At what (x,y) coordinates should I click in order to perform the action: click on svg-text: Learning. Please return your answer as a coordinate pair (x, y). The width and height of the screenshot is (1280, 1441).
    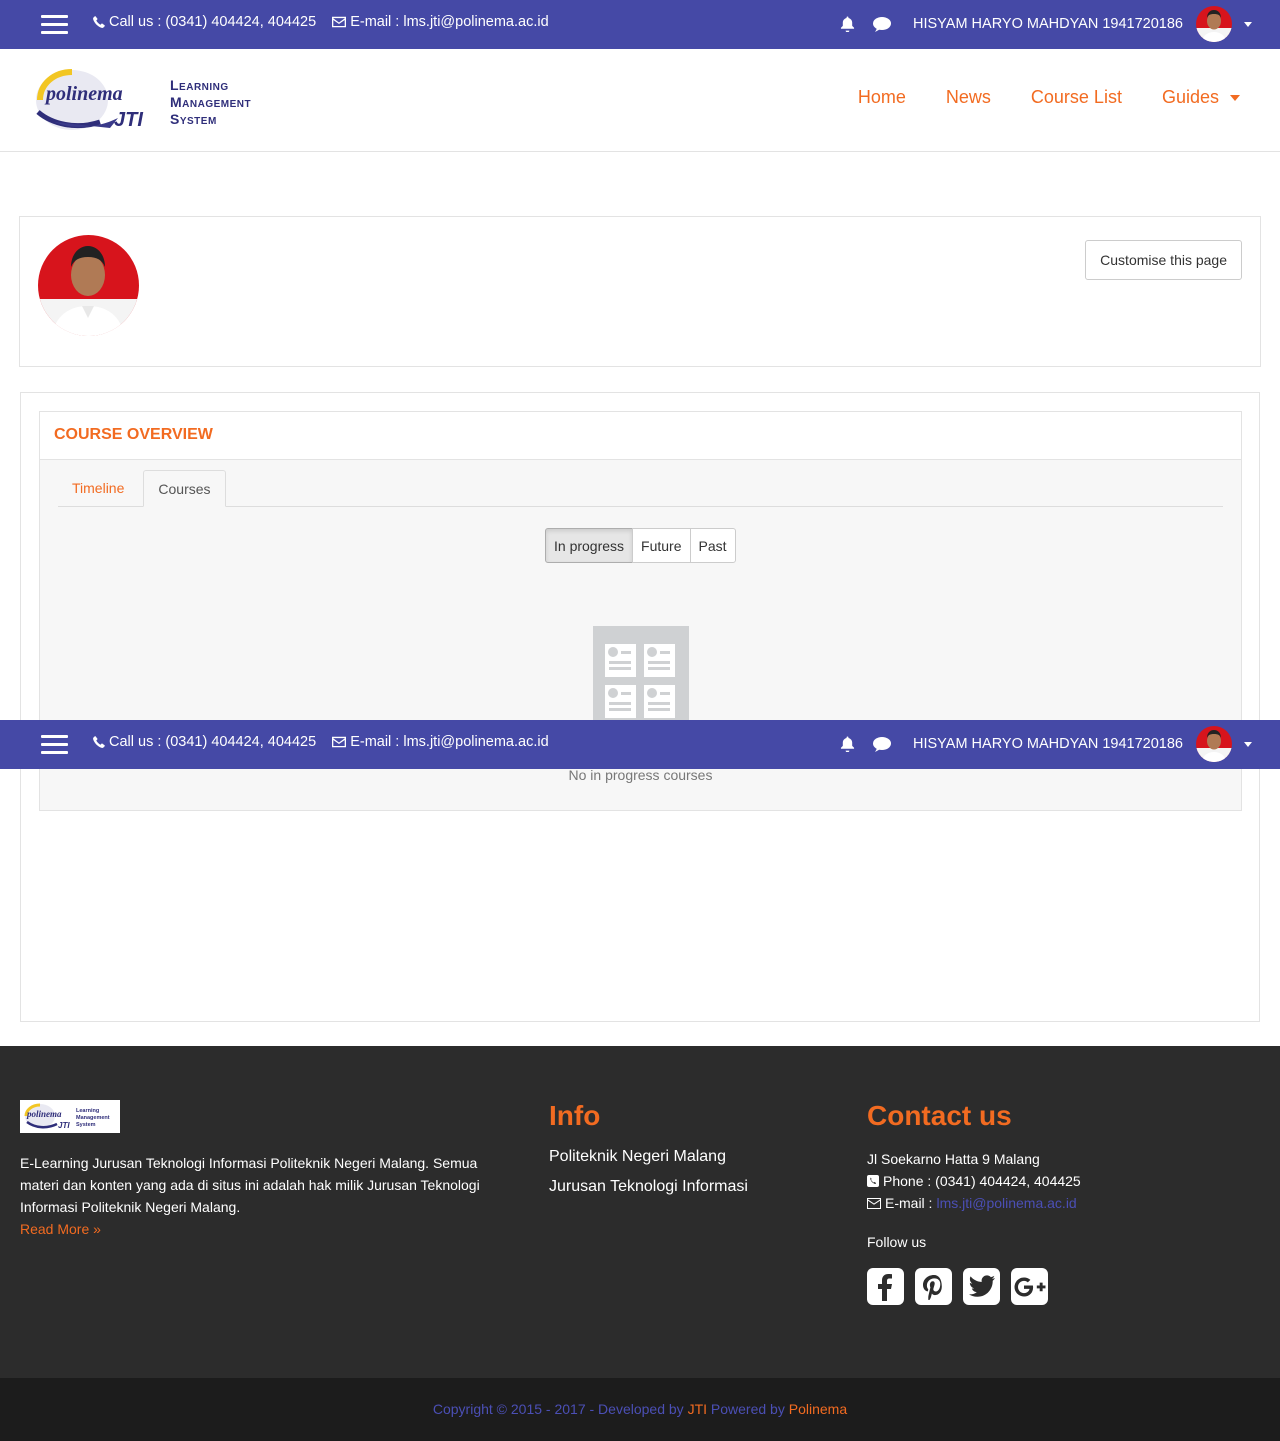
    Looking at the image, I should click on (87, 1111).